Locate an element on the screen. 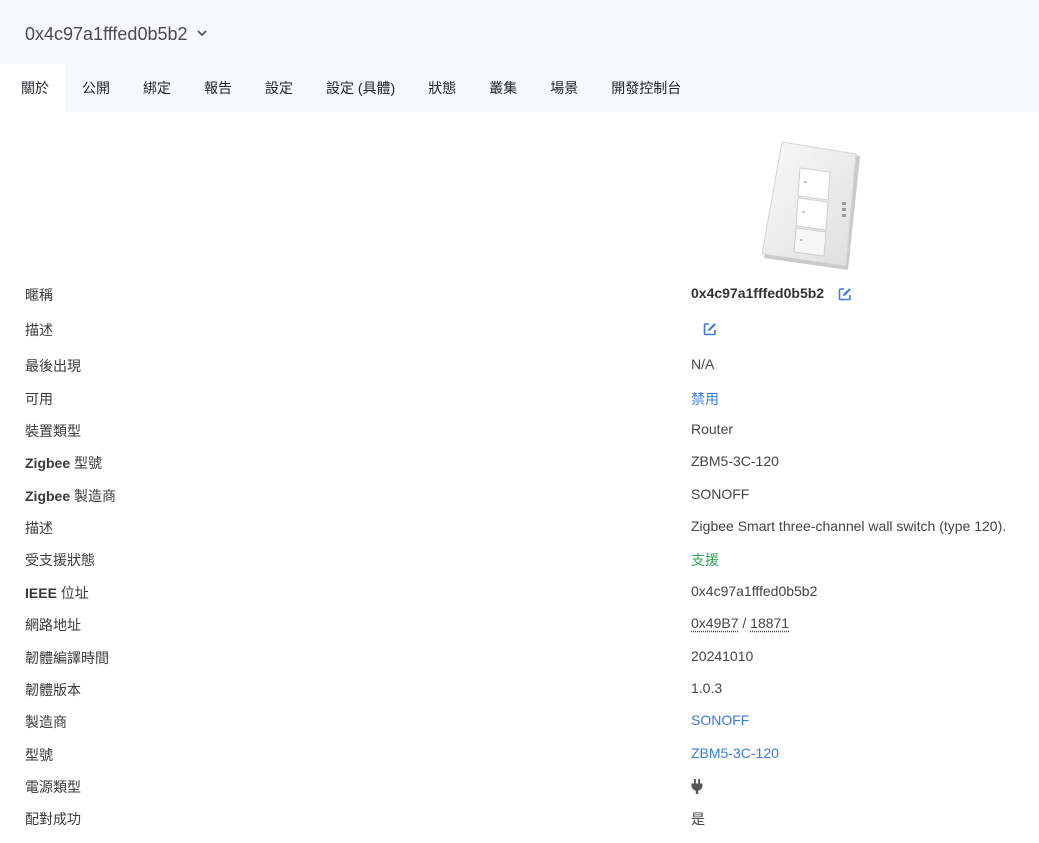 The image size is (1039, 843). zigbee-manufacturer-value: SONOFF is located at coordinates (720, 494).